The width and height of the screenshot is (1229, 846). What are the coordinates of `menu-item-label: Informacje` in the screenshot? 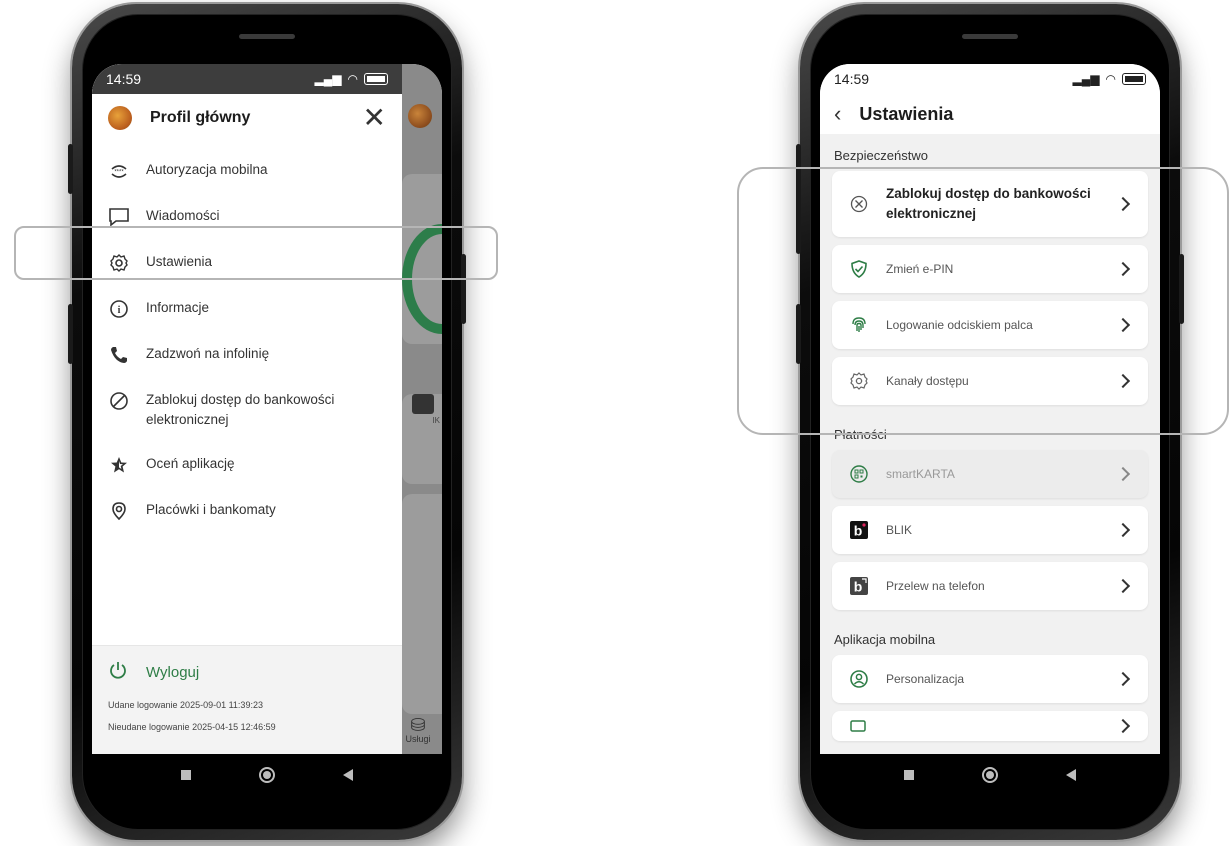 It's located at (178, 307).